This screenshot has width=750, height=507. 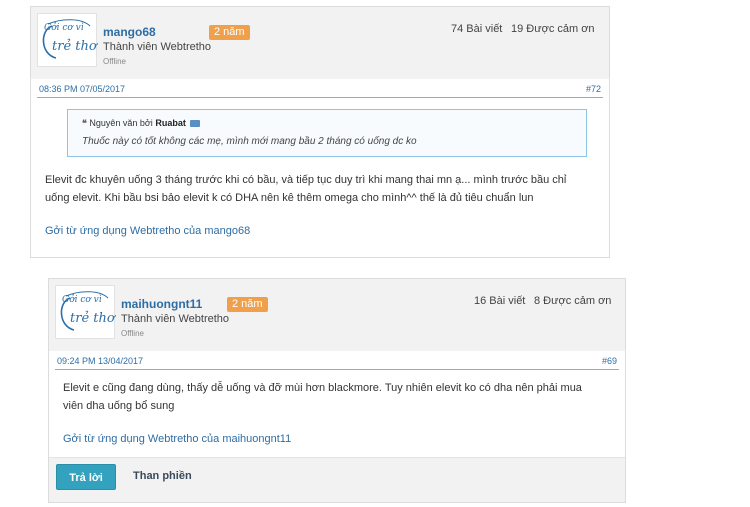 I want to click on post-count: 74 Bài viết, so click(x=477, y=29).